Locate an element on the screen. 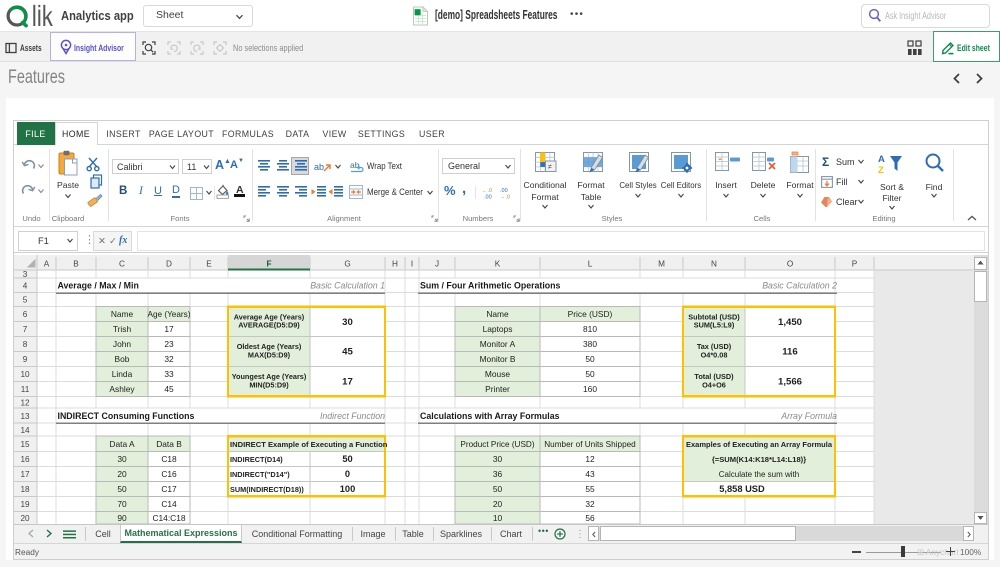 This screenshot has width=1000, height=567. svg-text: Data A is located at coordinates (122, 444).